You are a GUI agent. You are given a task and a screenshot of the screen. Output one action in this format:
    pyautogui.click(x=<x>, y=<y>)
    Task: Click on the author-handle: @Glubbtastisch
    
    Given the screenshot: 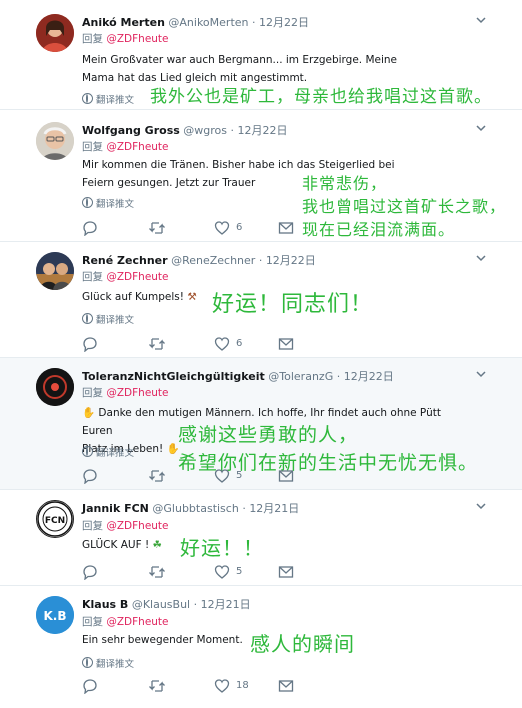 What is the action you would take?
    pyautogui.click(x=195, y=508)
    